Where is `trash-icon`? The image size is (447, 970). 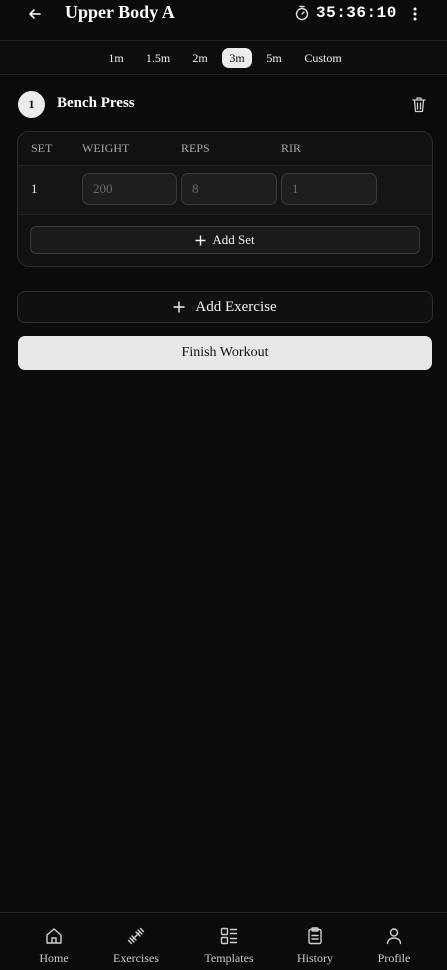 trash-icon is located at coordinates (419, 105).